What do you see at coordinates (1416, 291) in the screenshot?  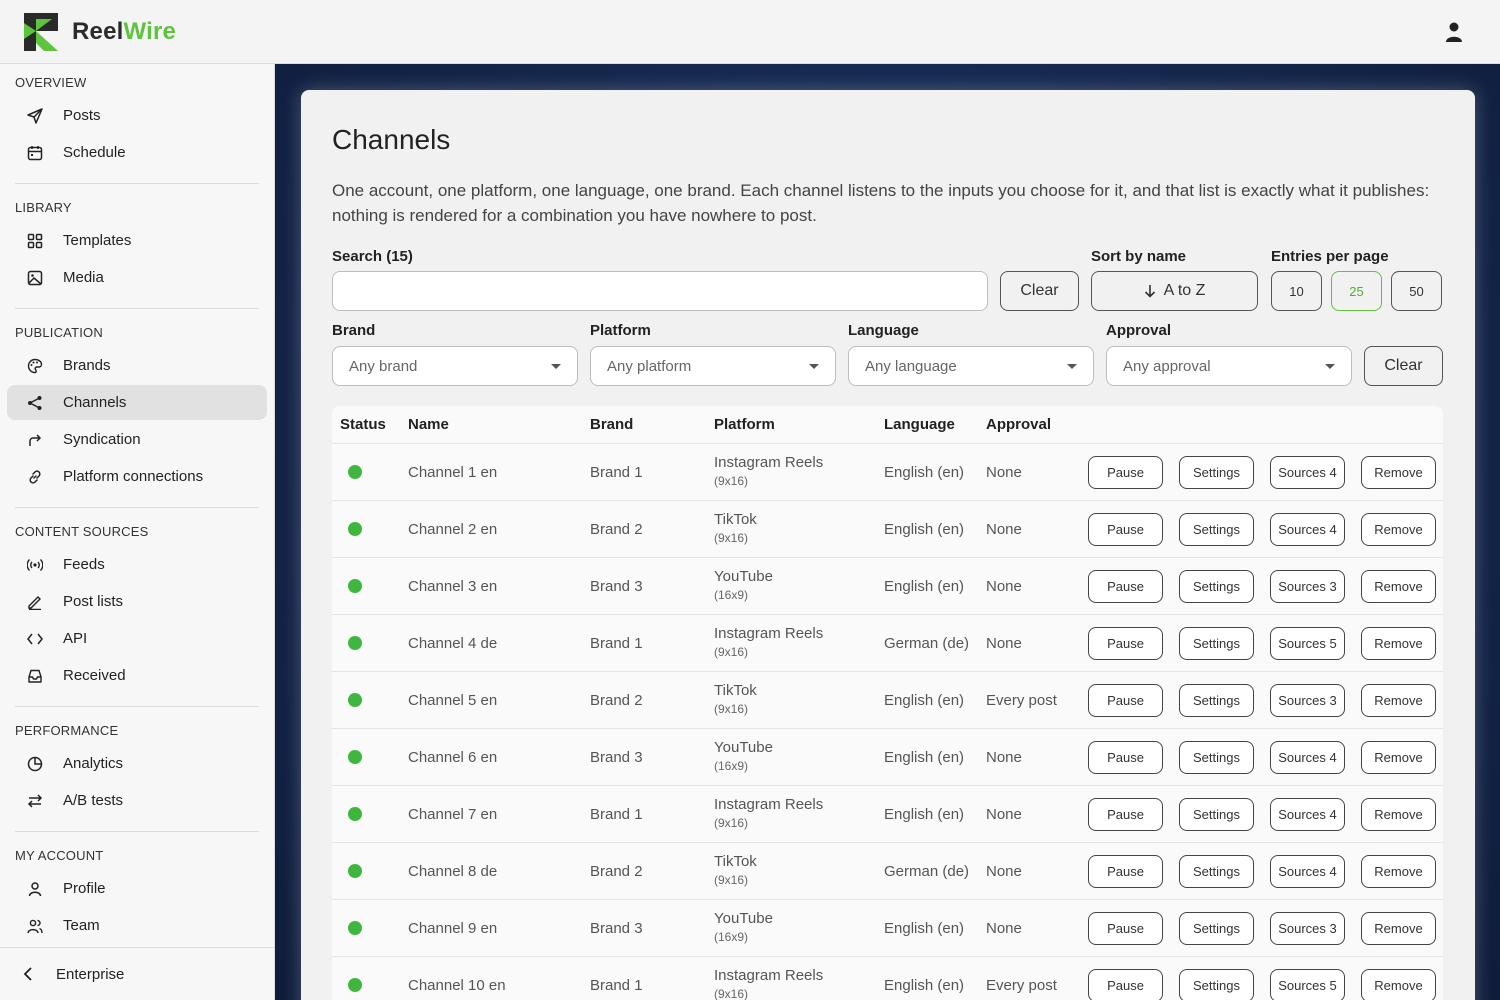 I see `entries-50-button: 50` at bounding box center [1416, 291].